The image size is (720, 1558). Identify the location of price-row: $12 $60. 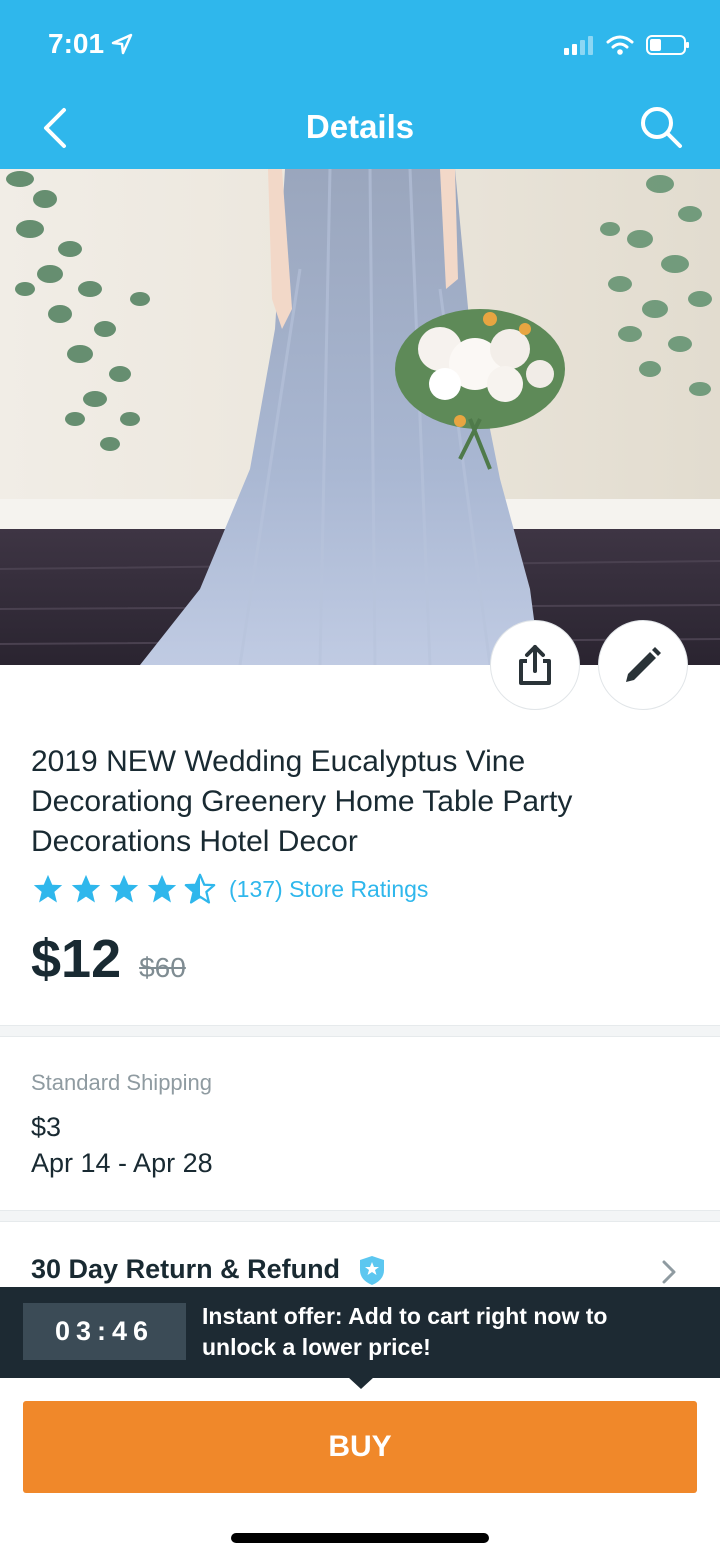
(108, 959).